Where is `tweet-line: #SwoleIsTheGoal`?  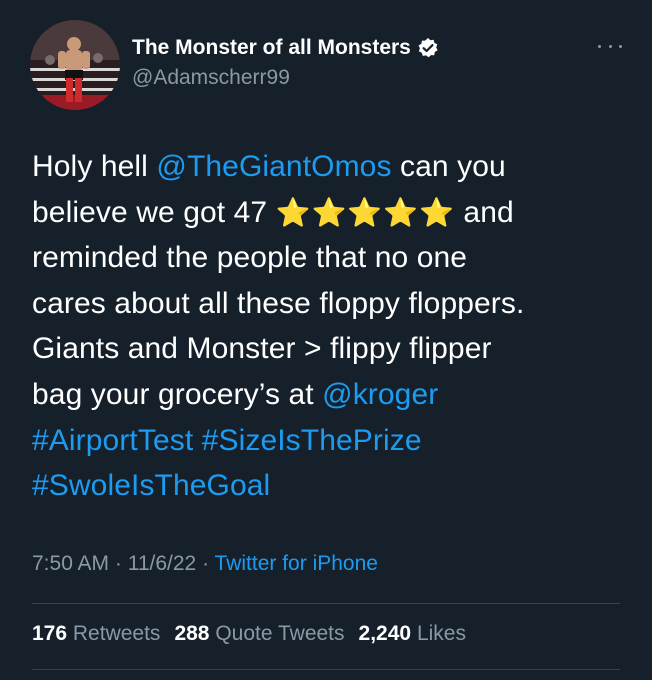 tweet-line: #SwoleIsTheGoal is located at coordinates (327, 486).